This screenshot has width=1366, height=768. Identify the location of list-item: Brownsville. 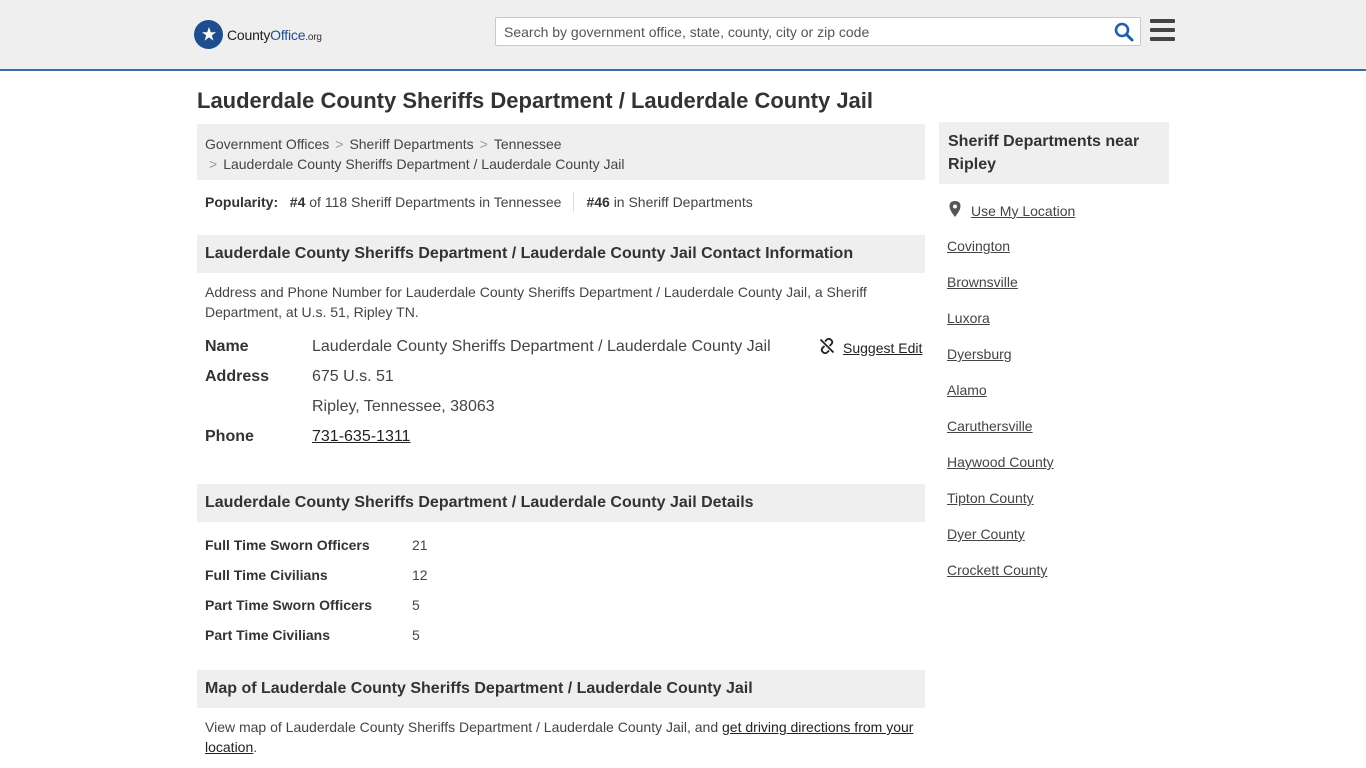
(1000, 290).